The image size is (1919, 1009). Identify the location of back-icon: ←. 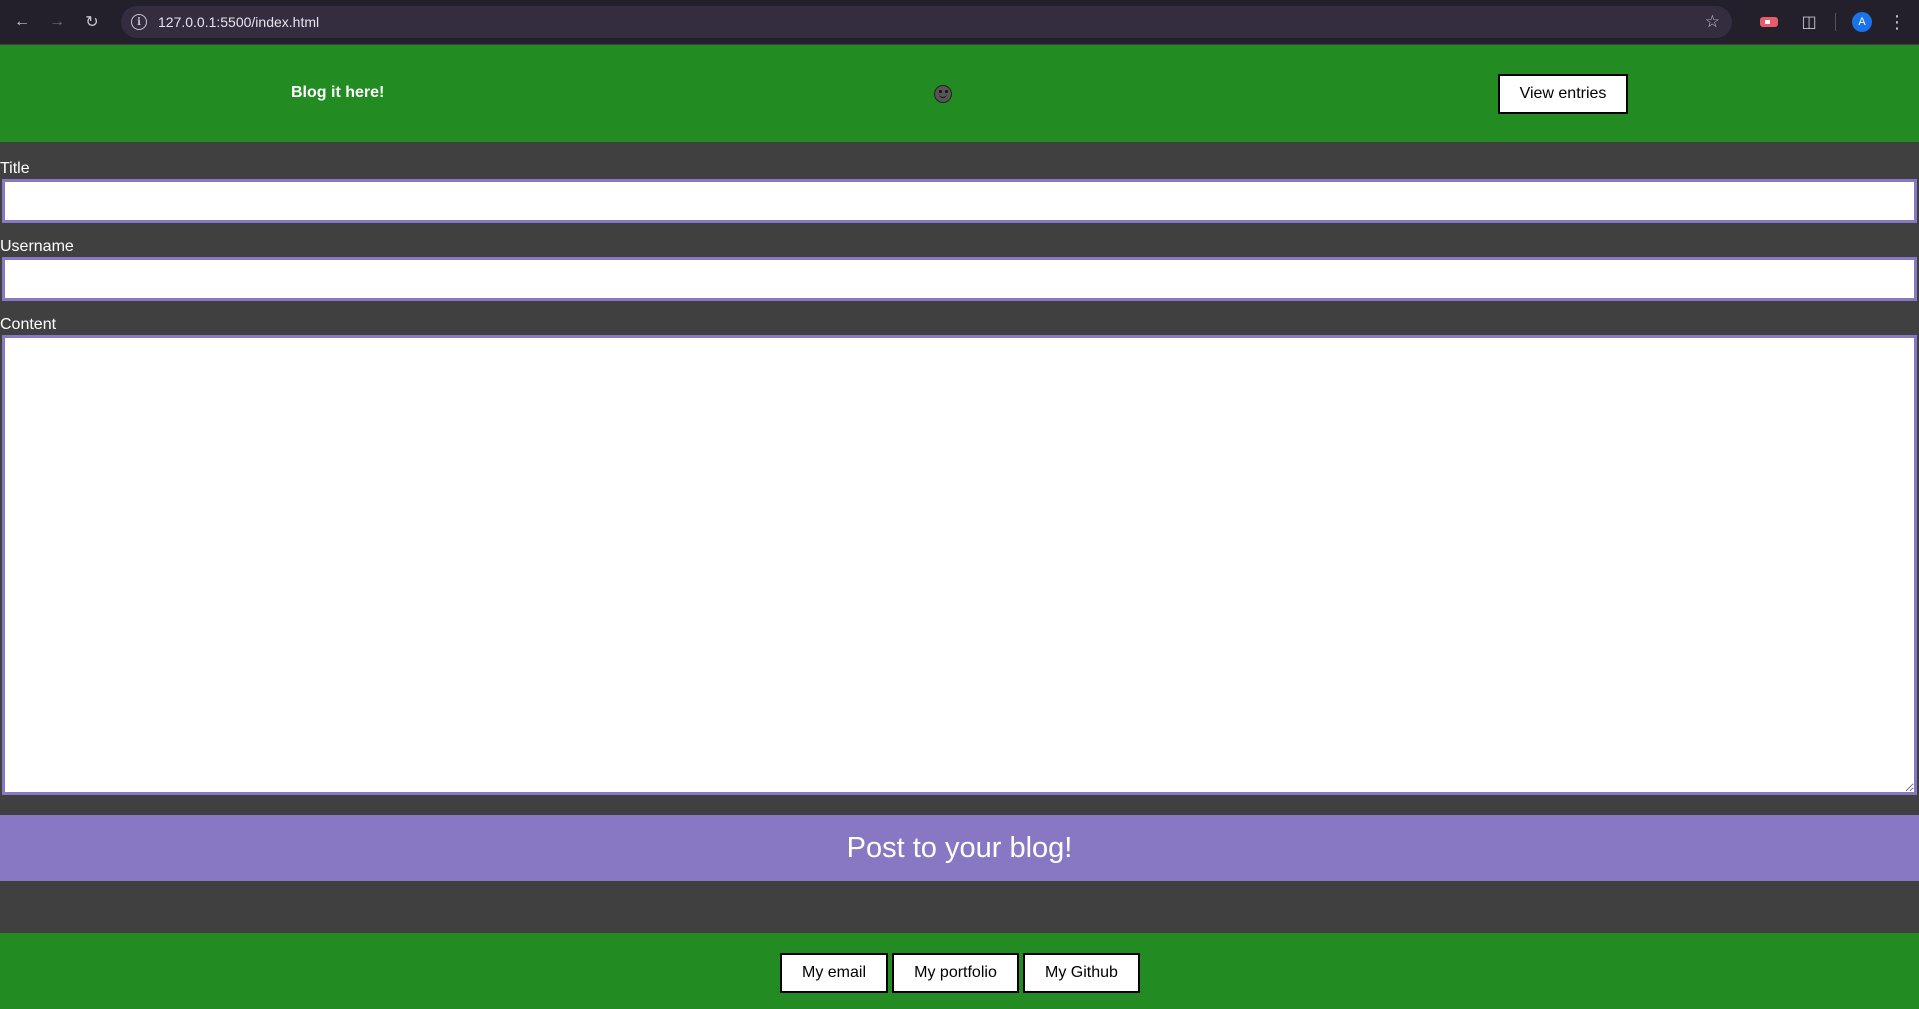
(22, 22).